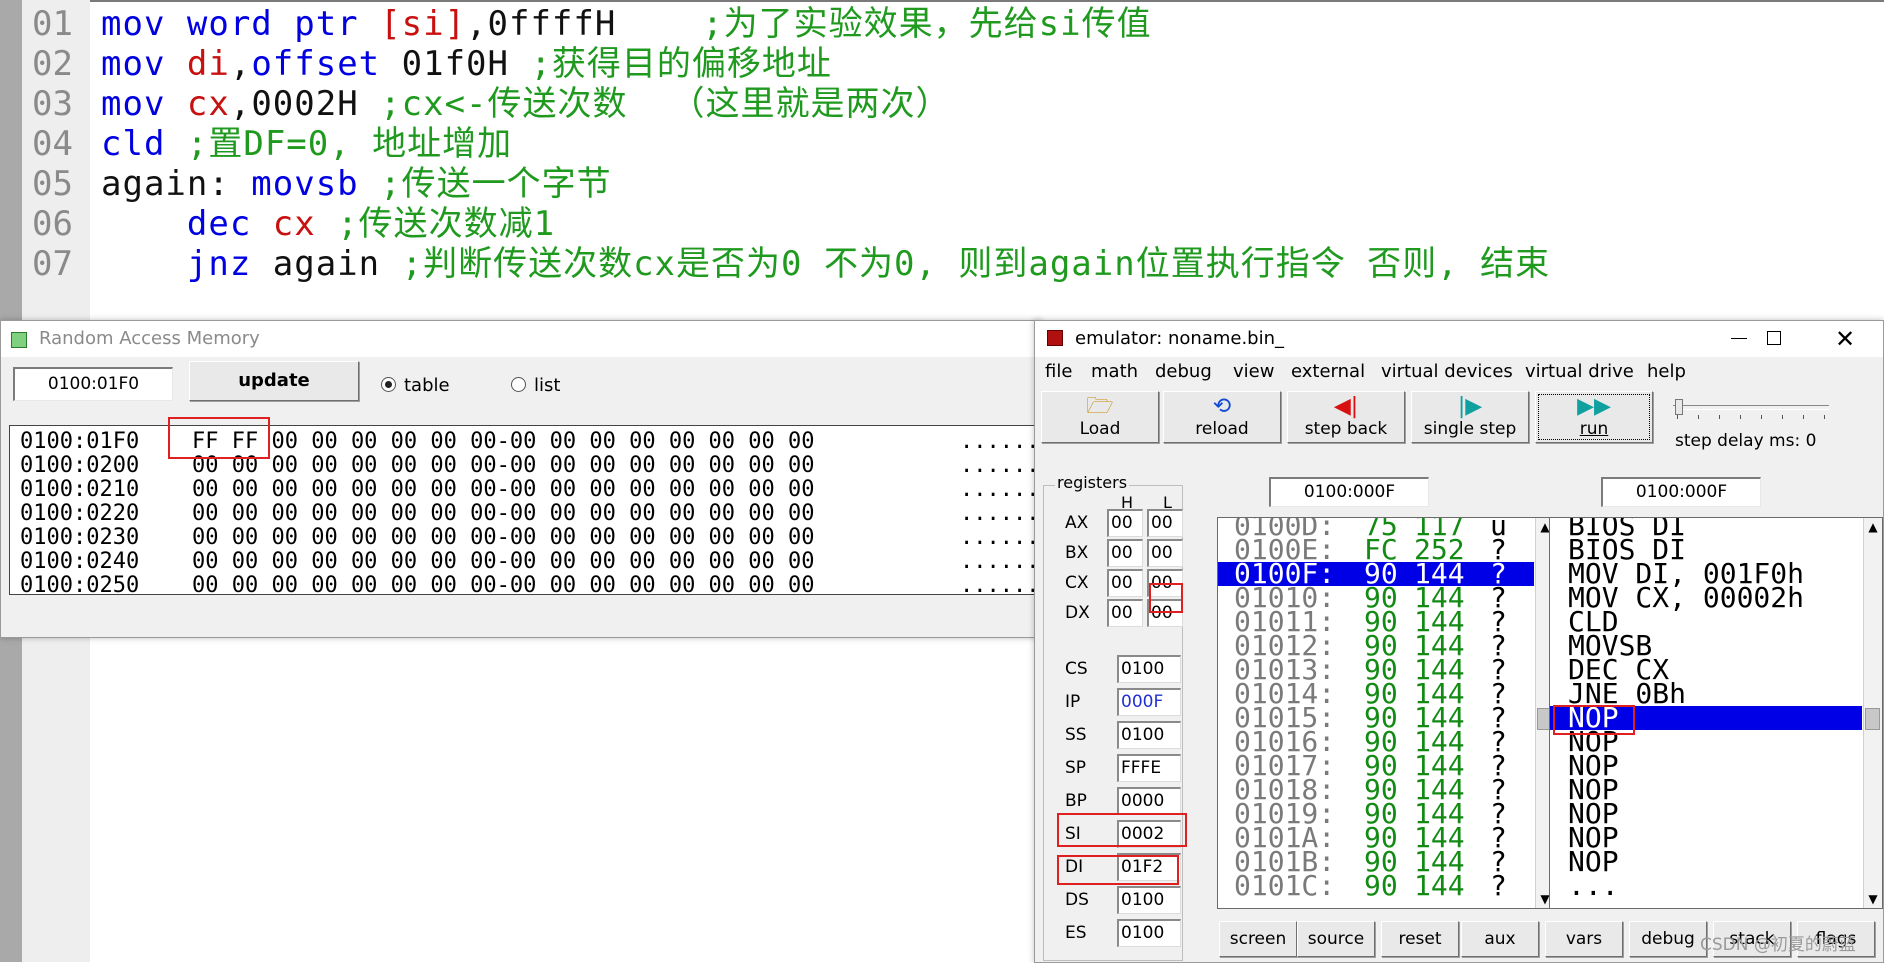 Image resolution: width=1884 pixels, height=963 pixels. I want to click on register-ah-field: 00, so click(1125, 523).